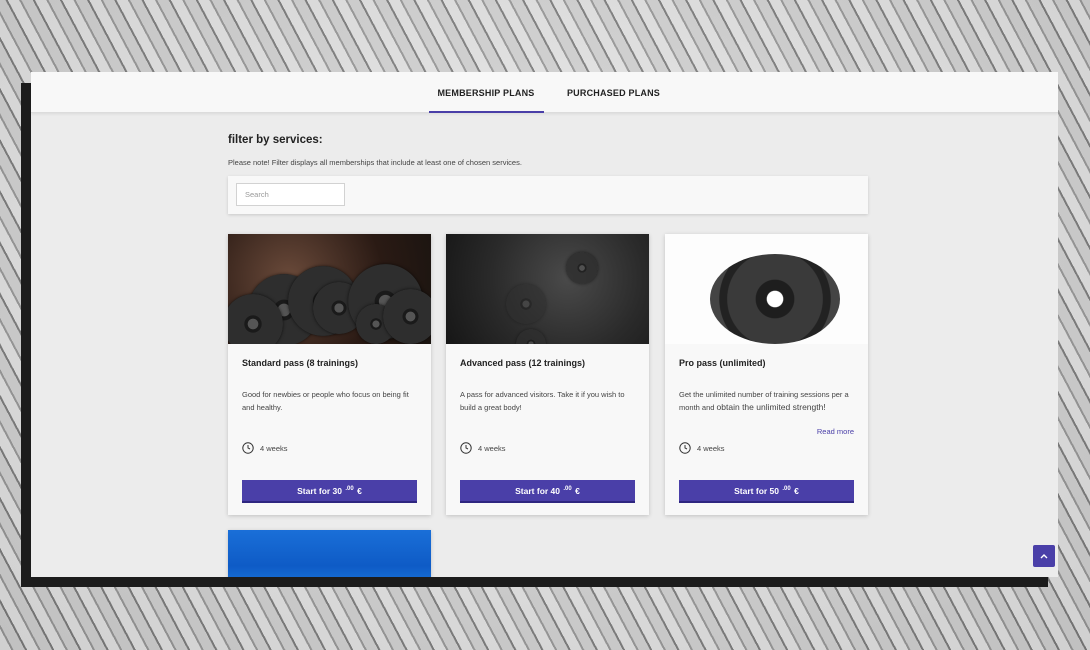  What do you see at coordinates (757, 490) in the screenshot?
I see `button-price: Start for 50` at bounding box center [757, 490].